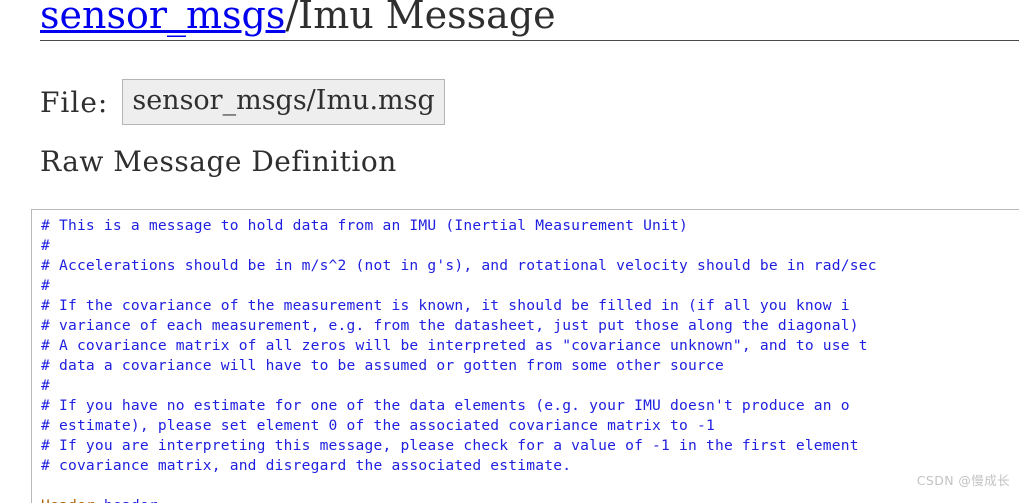 This screenshot has height=503, width=1019. I want to click on title-divider, so click(529, 40).